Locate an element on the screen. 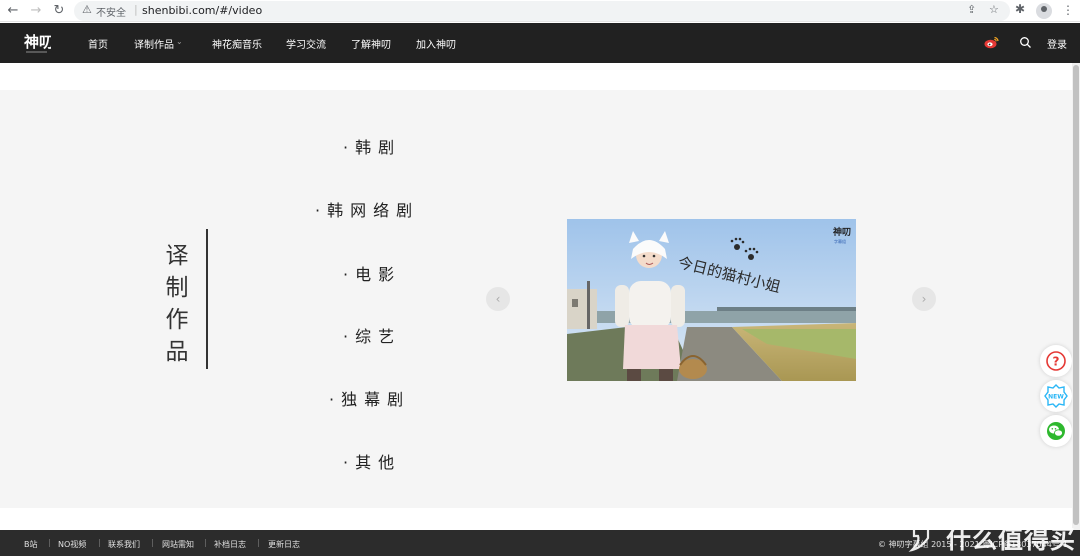 The image size is (1080, 556). wechat-icon is located at coordinates (1056, 431).